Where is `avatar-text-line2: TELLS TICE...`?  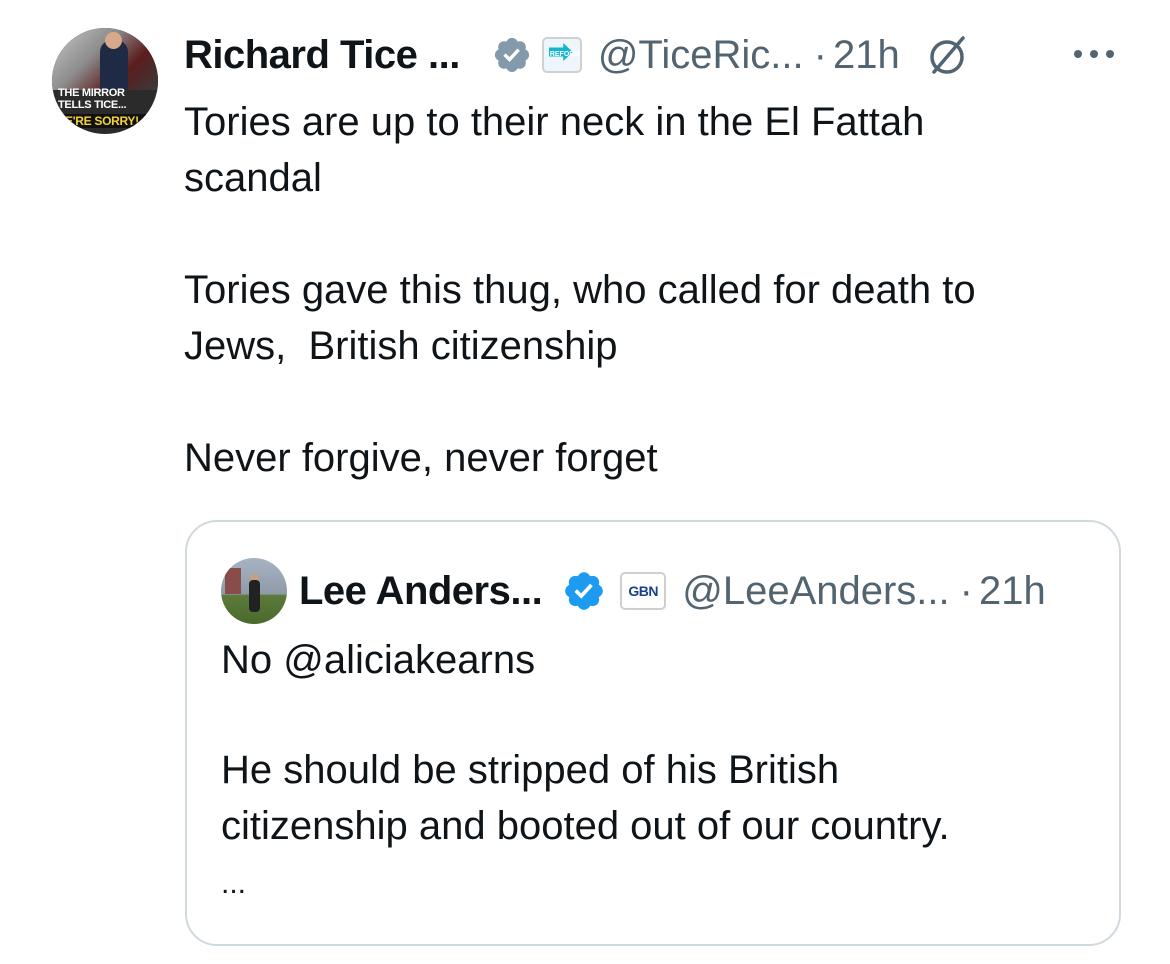
avatar-text-line2: TELLS TICE... is located at coordinates (92, 105).